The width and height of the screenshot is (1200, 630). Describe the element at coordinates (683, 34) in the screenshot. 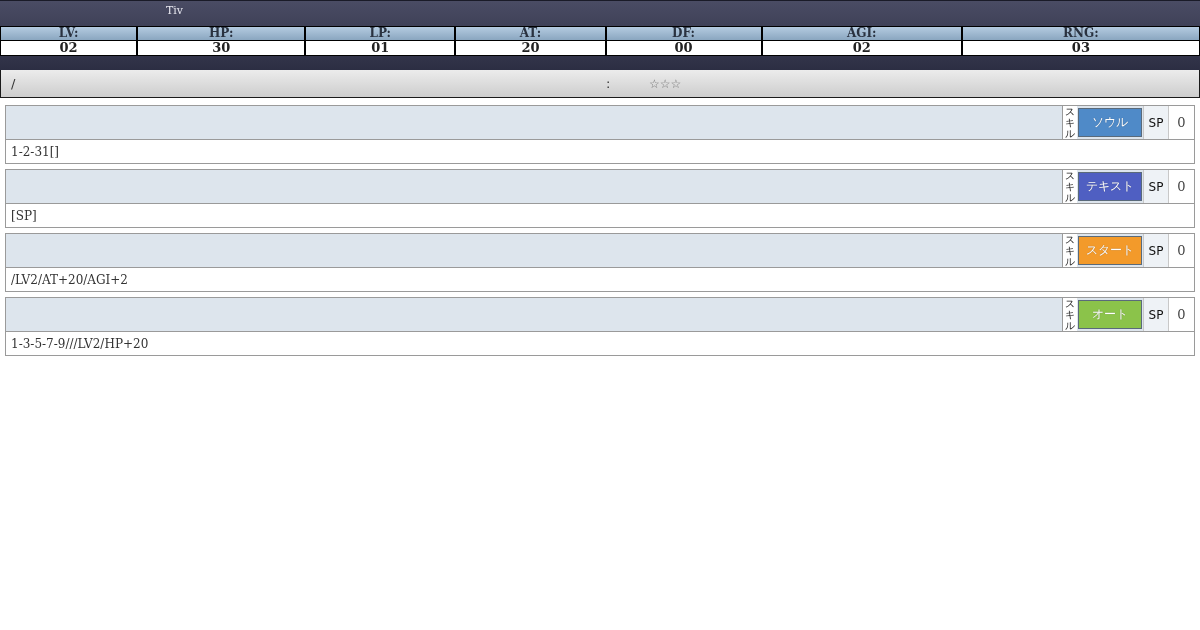

I see `stat-label: DF:` at that location.